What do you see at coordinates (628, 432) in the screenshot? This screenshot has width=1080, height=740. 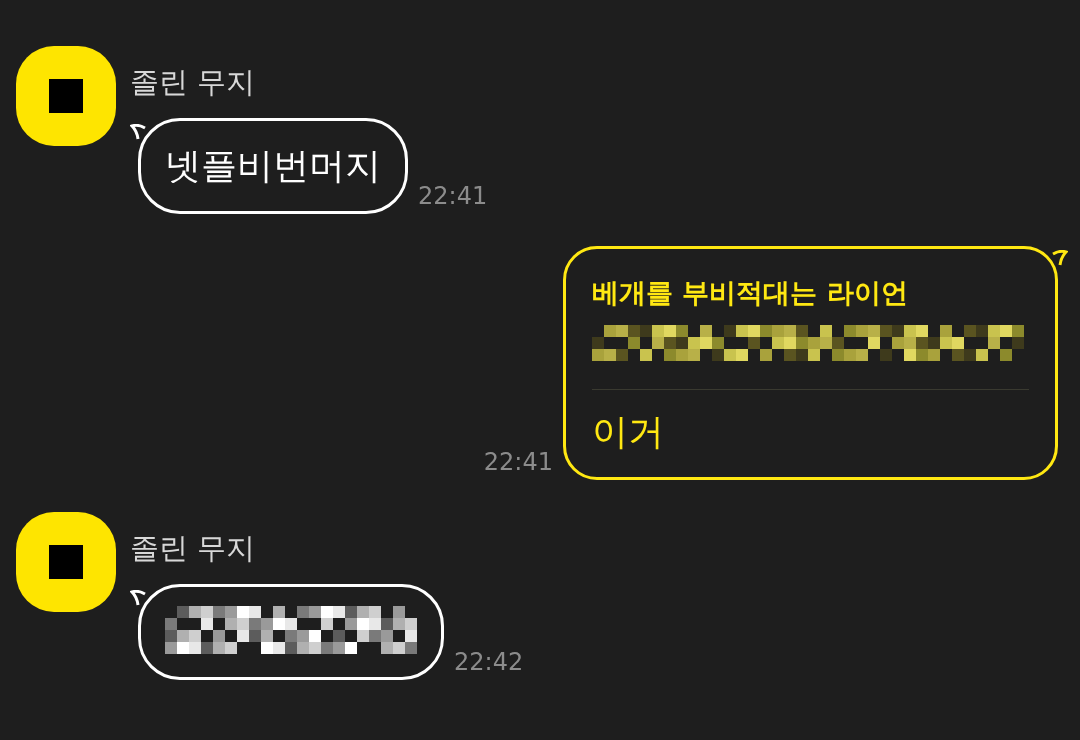 I see `message-text: 이거` at bounding box center [628, 432].